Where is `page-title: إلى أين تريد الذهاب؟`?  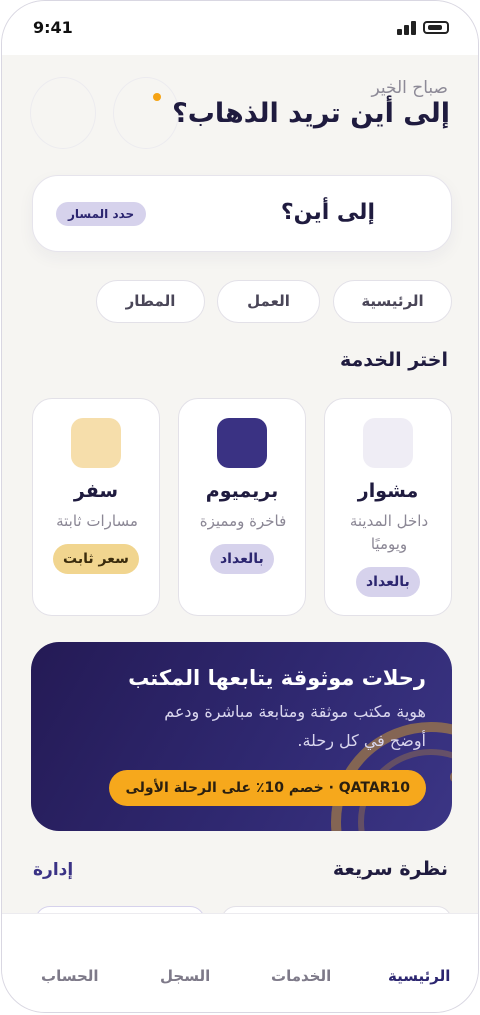
page-title: إلى أين تريد الذهاب؟ is located at coordinates (311, 113).